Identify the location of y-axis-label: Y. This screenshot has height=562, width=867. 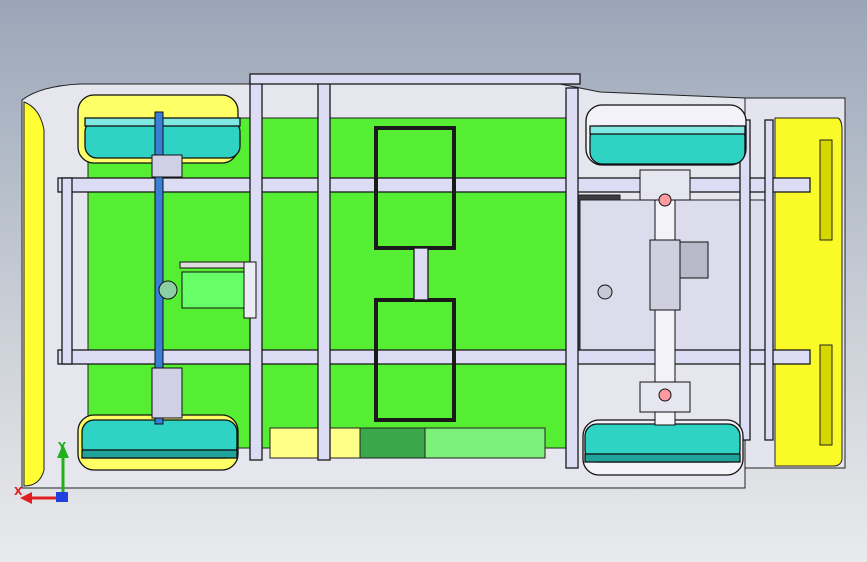
(62, 446).